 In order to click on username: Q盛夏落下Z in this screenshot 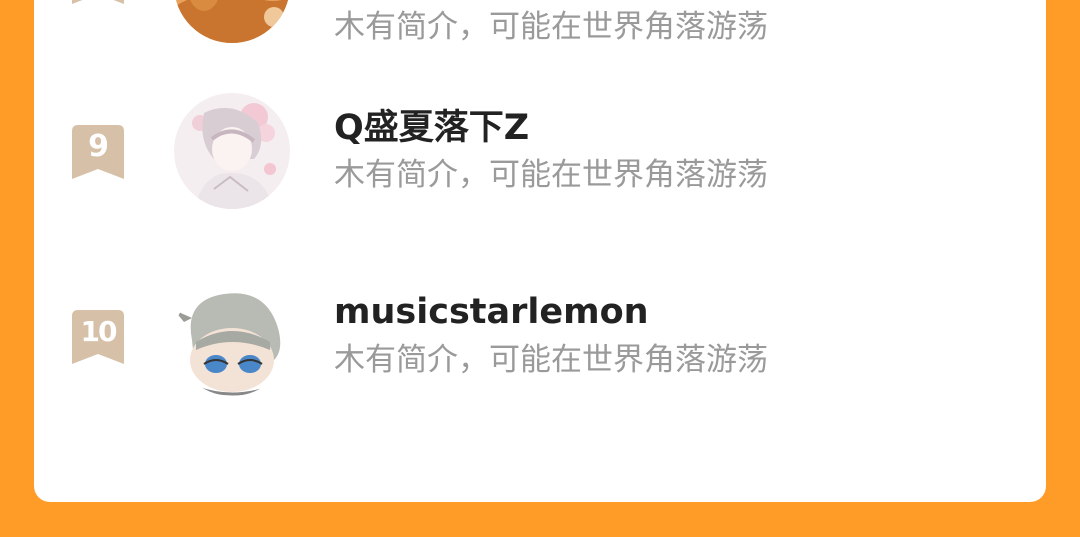, I will do `click(431, 128)`.